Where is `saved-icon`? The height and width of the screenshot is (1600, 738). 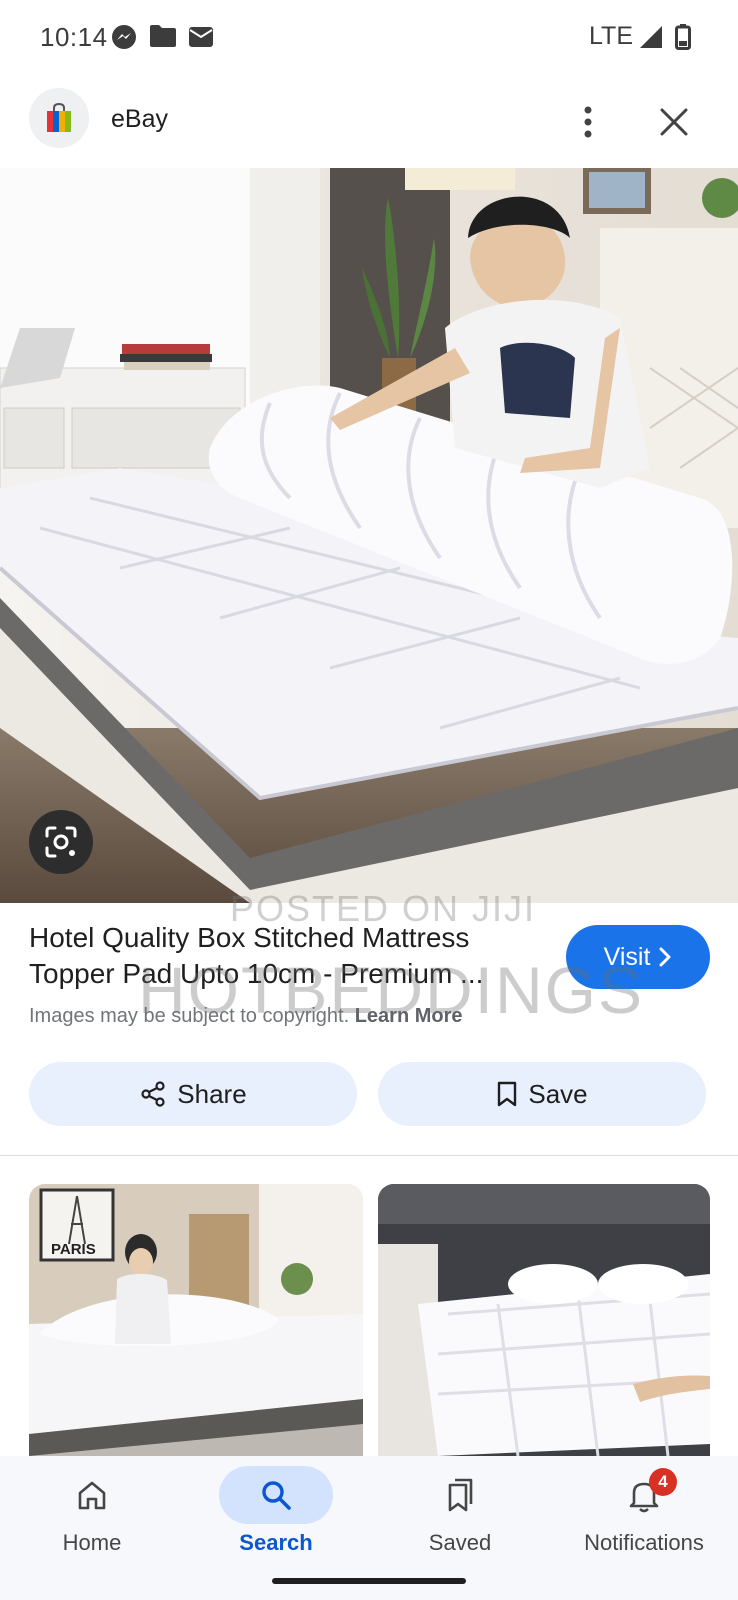
saved-icon is located at coordinates (460, 1495).